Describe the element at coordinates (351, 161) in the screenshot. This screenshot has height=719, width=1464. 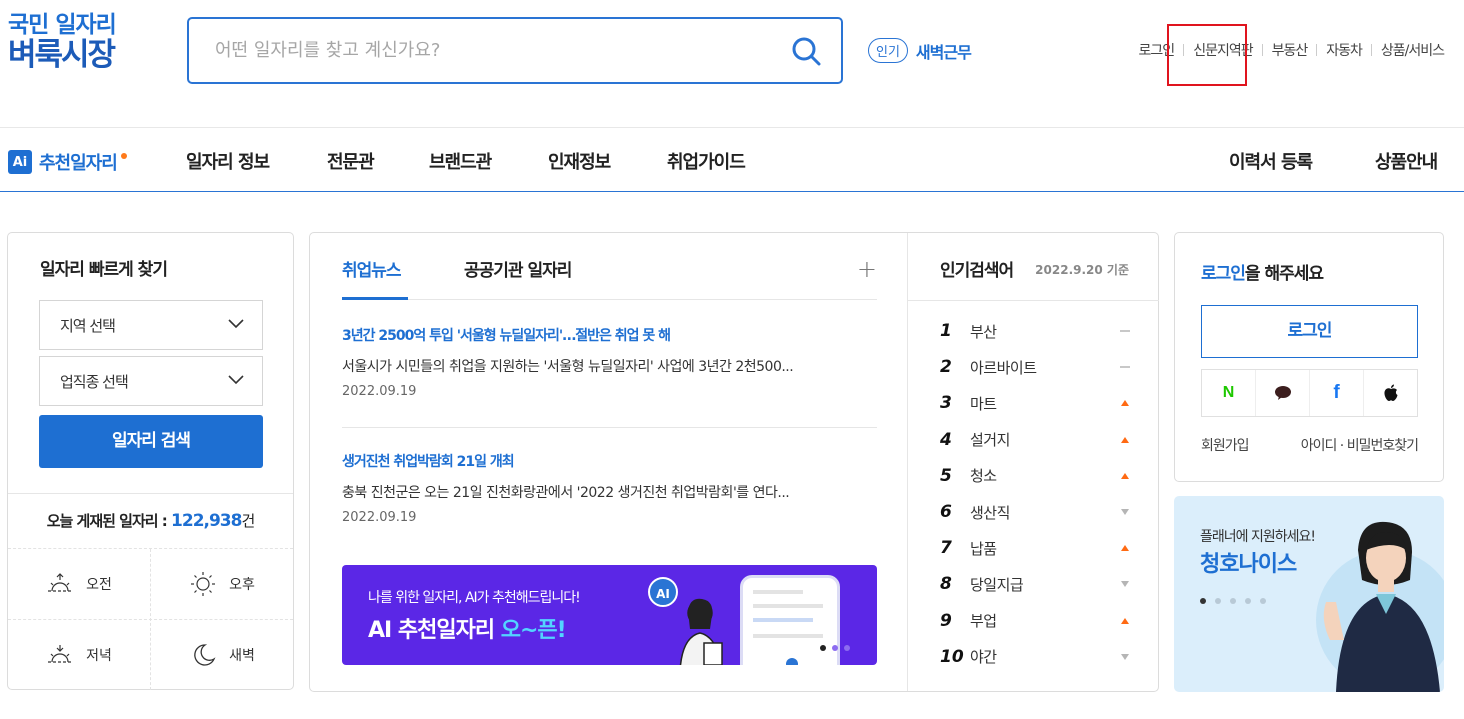
I see `nav-item-specialty: 전문관` at that location.